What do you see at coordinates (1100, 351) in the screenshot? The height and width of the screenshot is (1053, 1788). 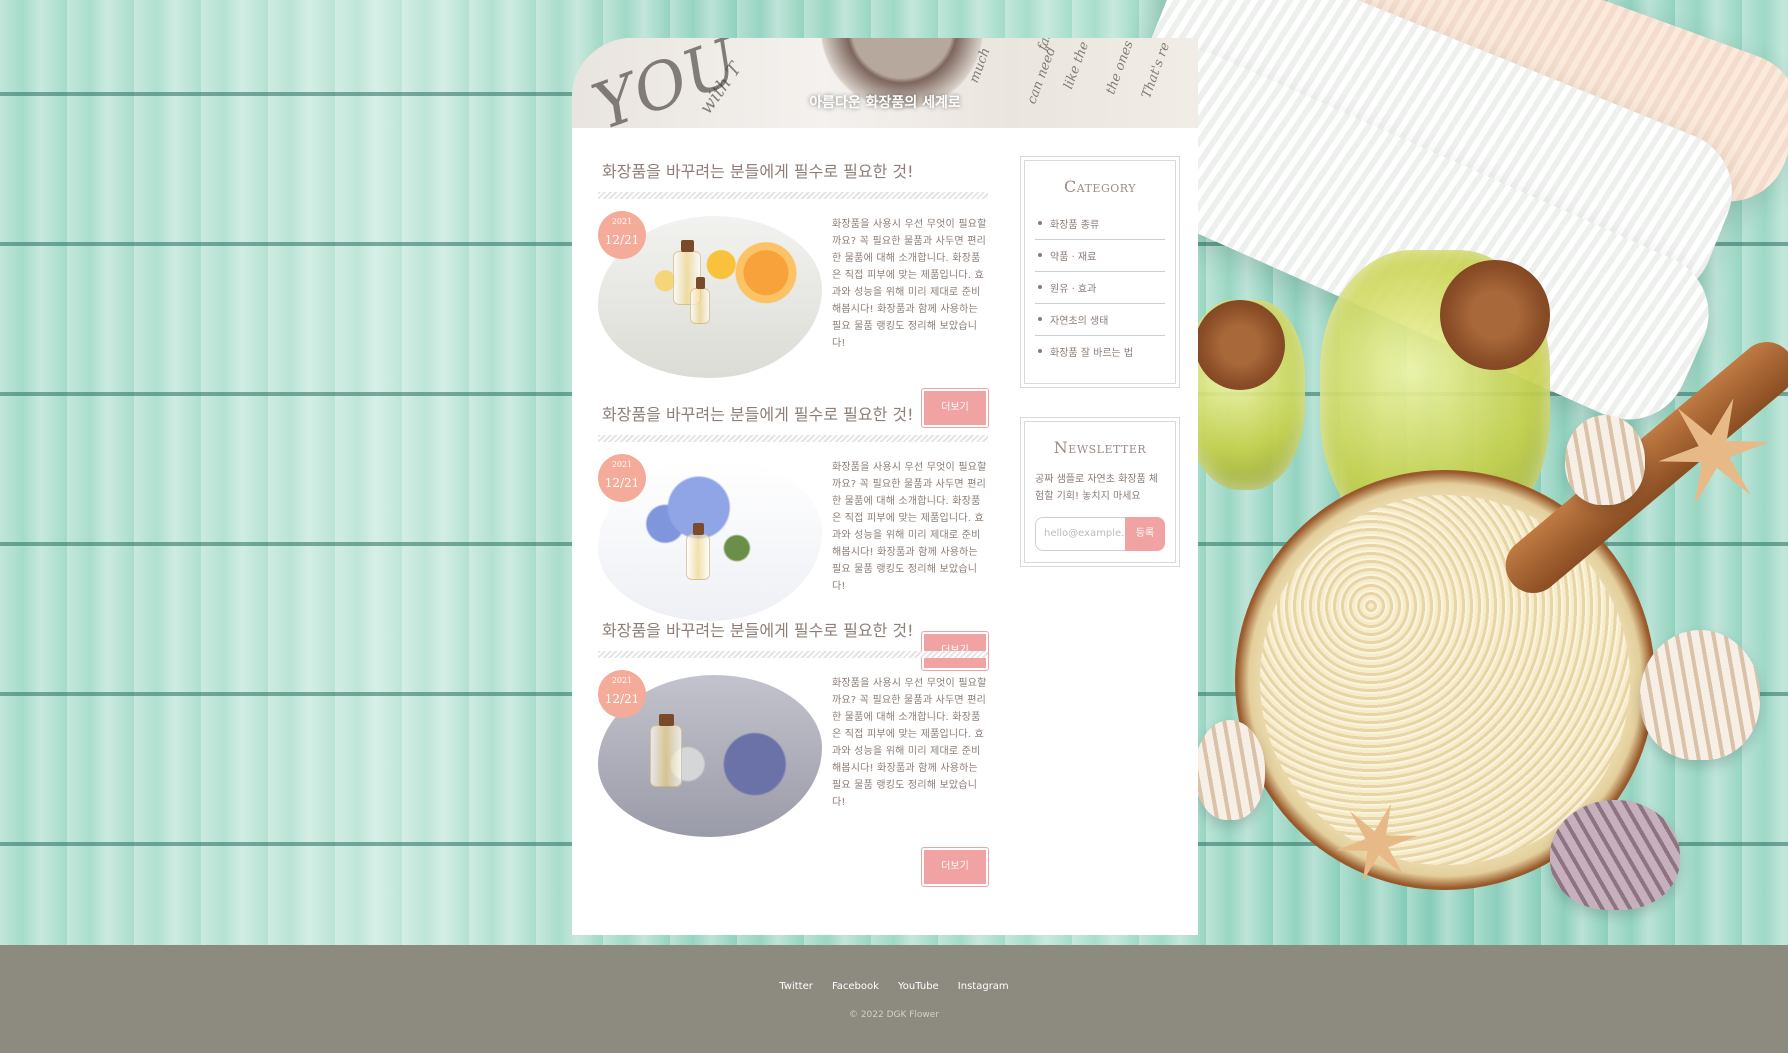 I see `category-item: 화장품 잘 바르는 법` at bounding box center [1100, 351].